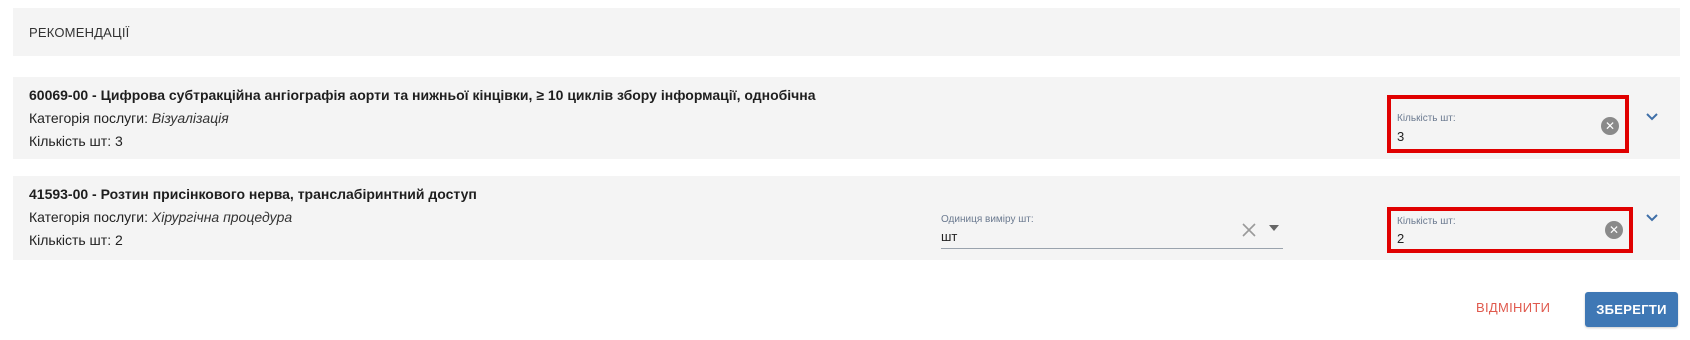 Image resolution: width=1690 pixels, height=340 pixels. I want to click on close-icon, so click(1249, 230).